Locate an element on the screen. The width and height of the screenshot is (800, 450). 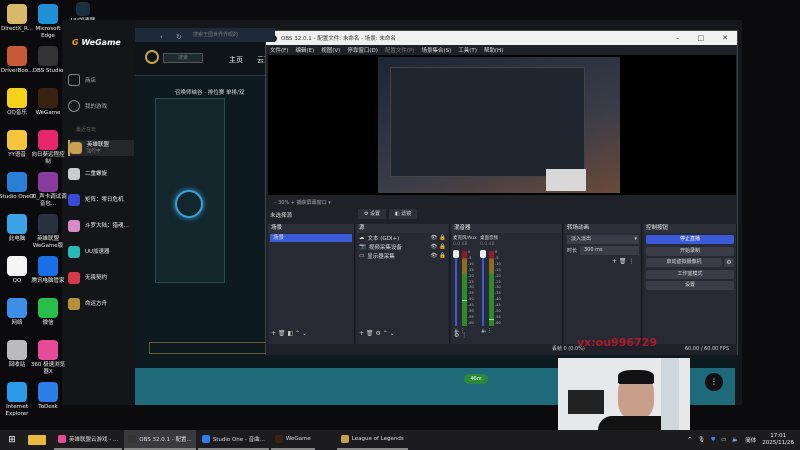
taskbar-label: League of Legends is located at coordinates (377, 439).